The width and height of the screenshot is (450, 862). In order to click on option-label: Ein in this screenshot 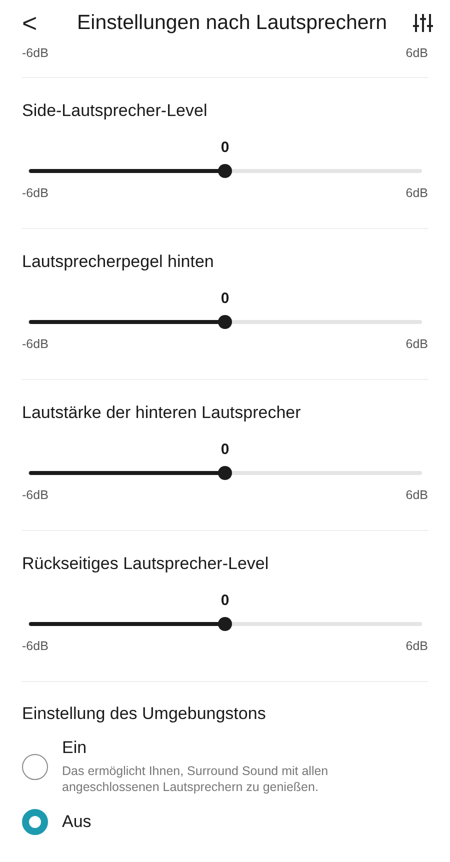, I will do `click(75, 748)`.